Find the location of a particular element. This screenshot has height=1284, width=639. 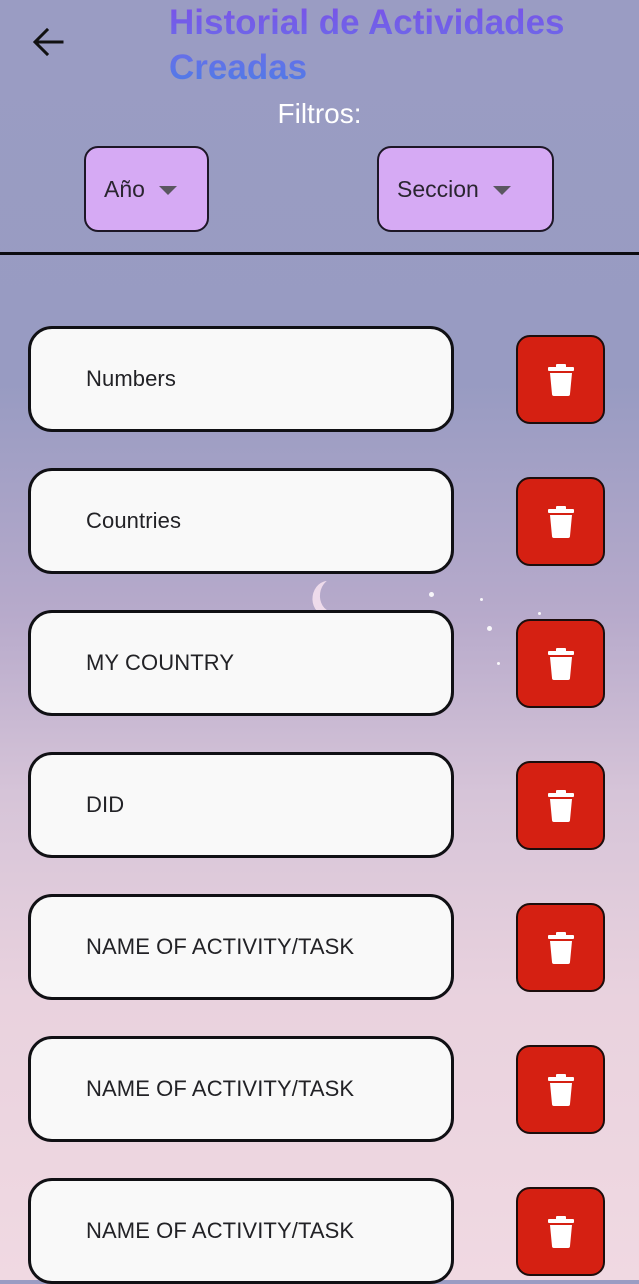

year-dropdown: Año is located at coordinates (146, 189).